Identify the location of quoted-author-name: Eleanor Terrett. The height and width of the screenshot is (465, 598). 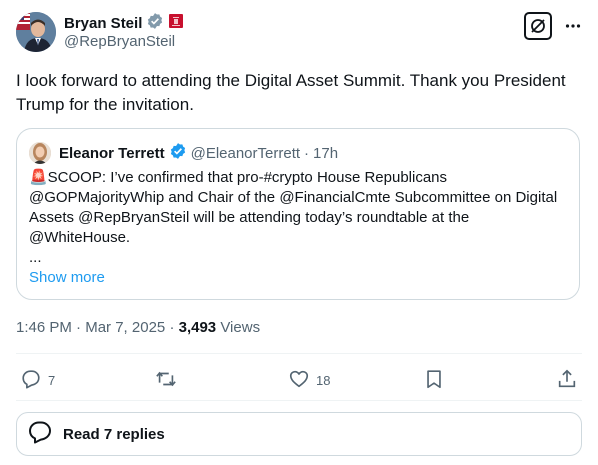
(112, 153).